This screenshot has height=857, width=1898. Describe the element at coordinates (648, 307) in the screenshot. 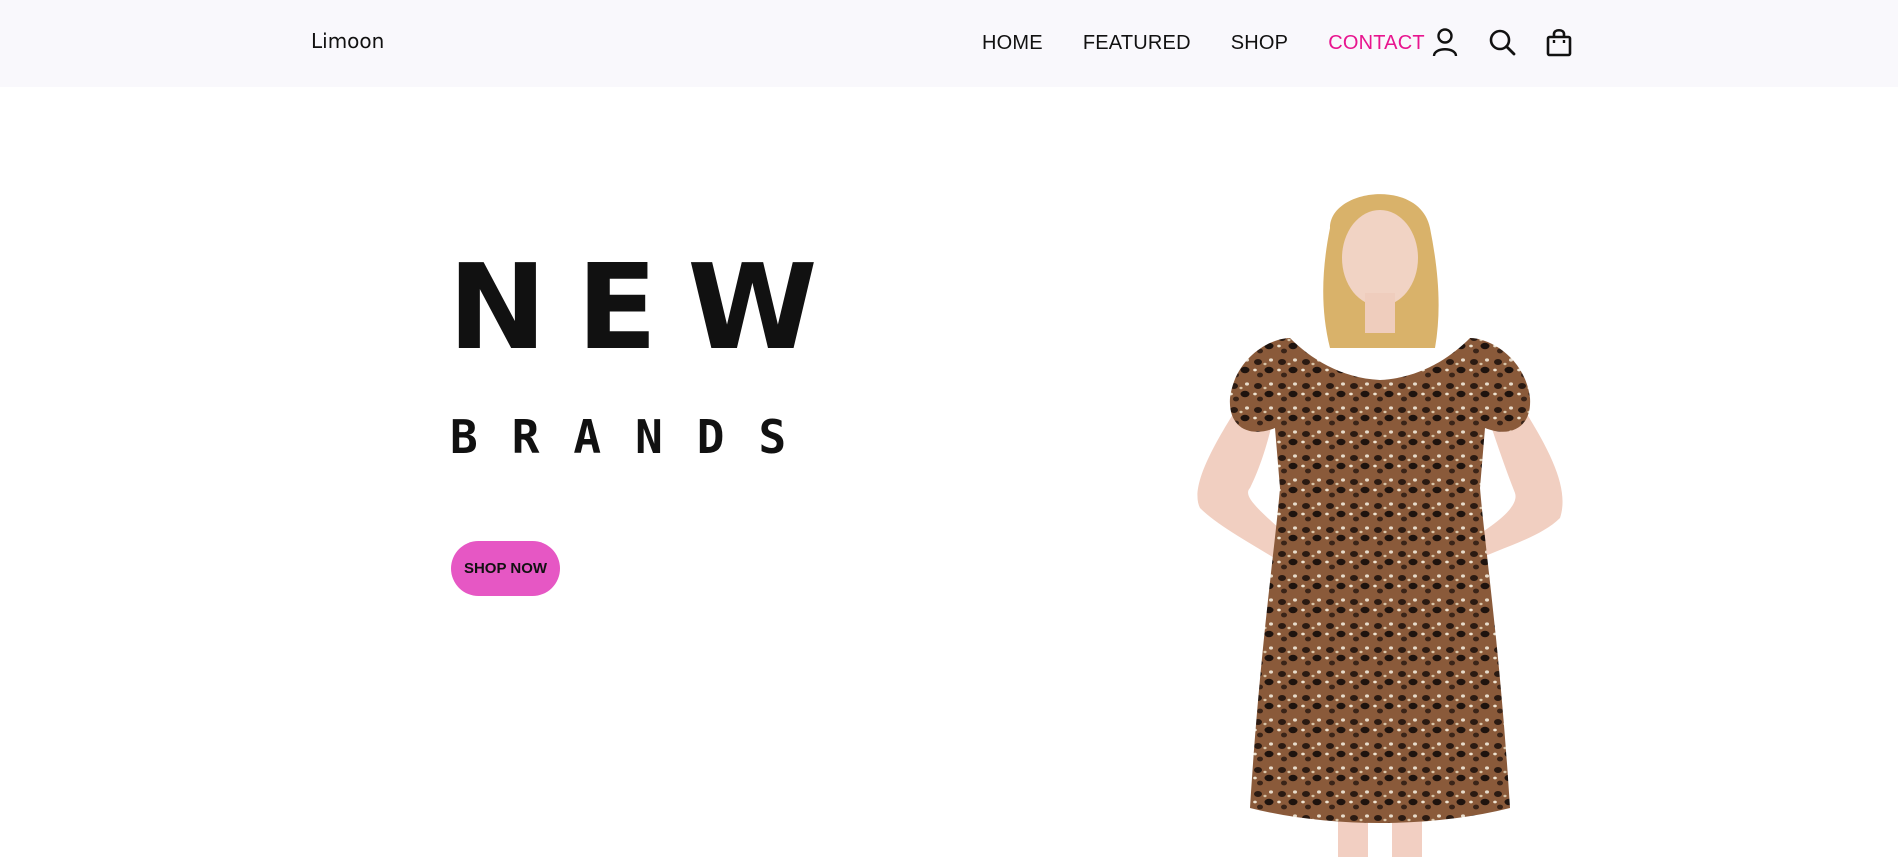

I see `hero-title: NEW` at that location.